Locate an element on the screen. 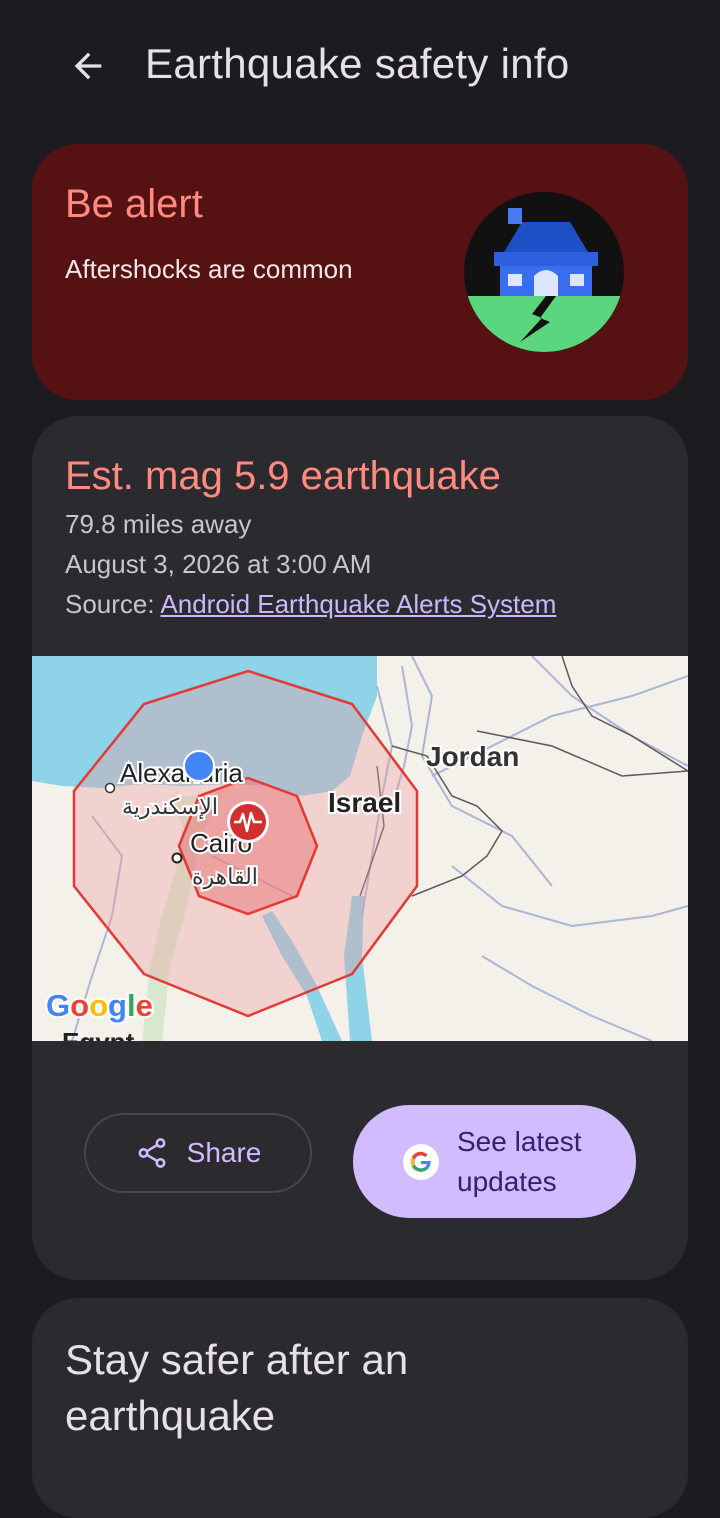 This screenshot has height=1518, width=720. alert-subtitle: Aftershocks are common is located at coordinates (209, 269).